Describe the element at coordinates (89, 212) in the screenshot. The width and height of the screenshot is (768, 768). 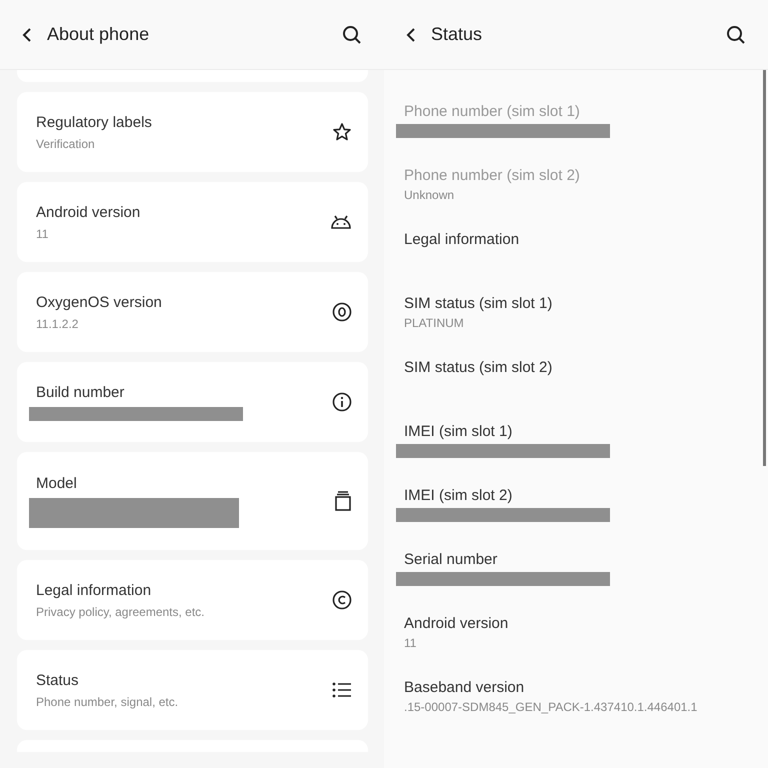
I see `card-title: Android version` at that location.